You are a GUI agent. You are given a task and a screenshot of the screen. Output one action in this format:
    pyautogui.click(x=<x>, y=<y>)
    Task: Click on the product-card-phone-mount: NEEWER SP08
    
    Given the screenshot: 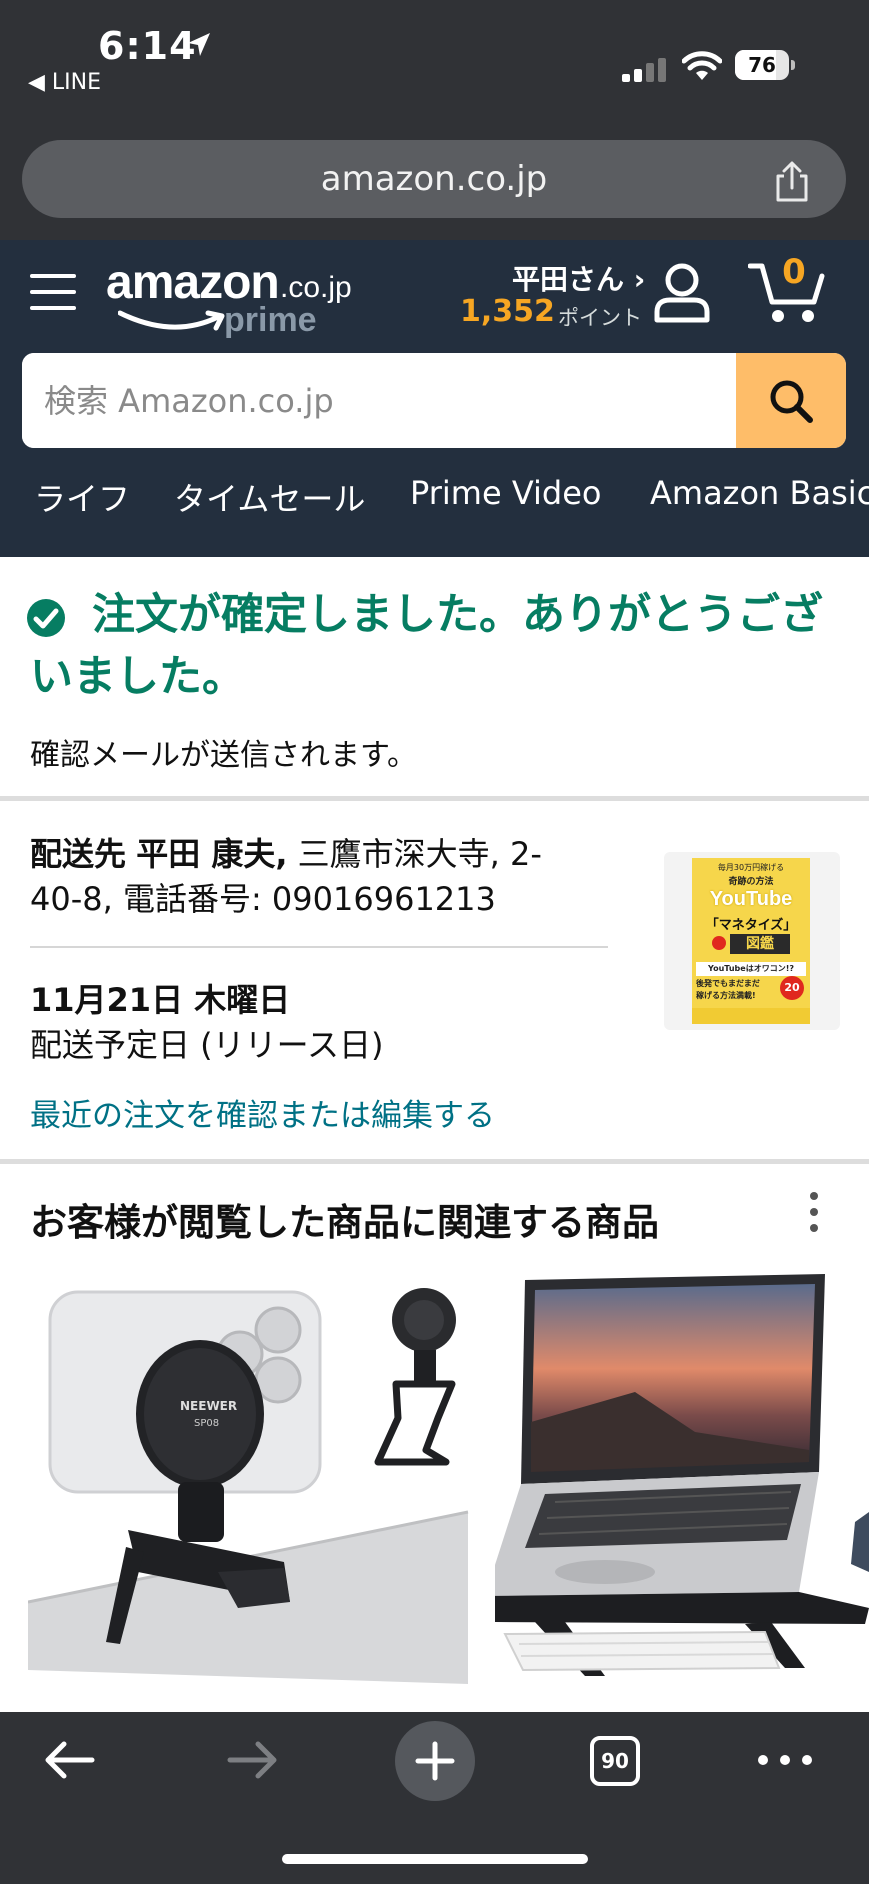 What is the action you would take?
    pyautogui.click(x=250, y=1482)
    